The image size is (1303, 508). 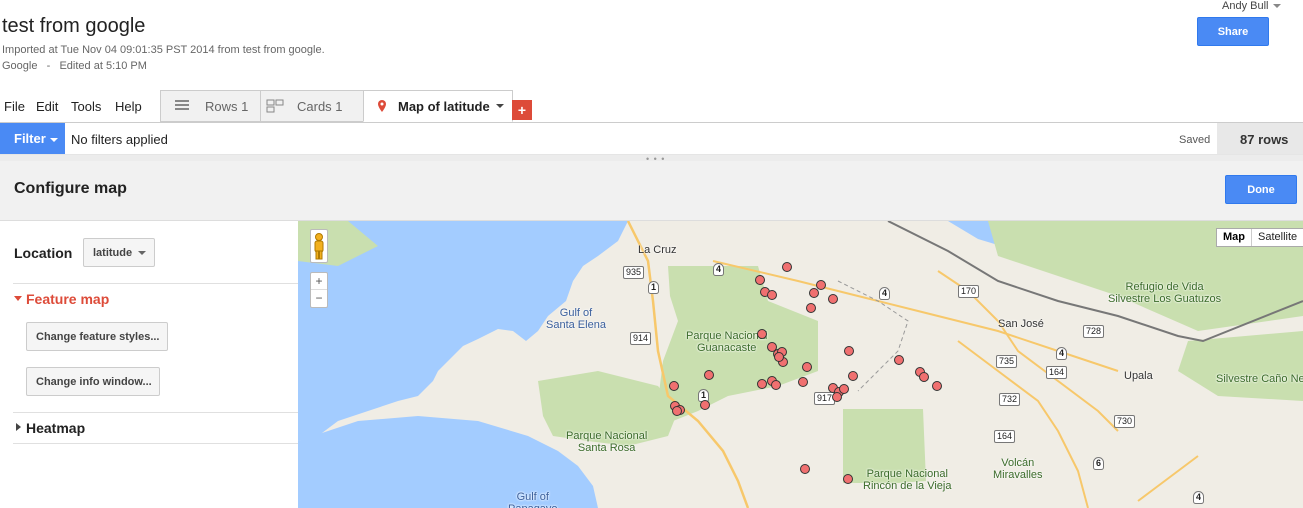 What do you see at coordinates (1234, 237) in the screenshot?
I see `map-type-map-button: Map` at bounding box center [1234, 237].